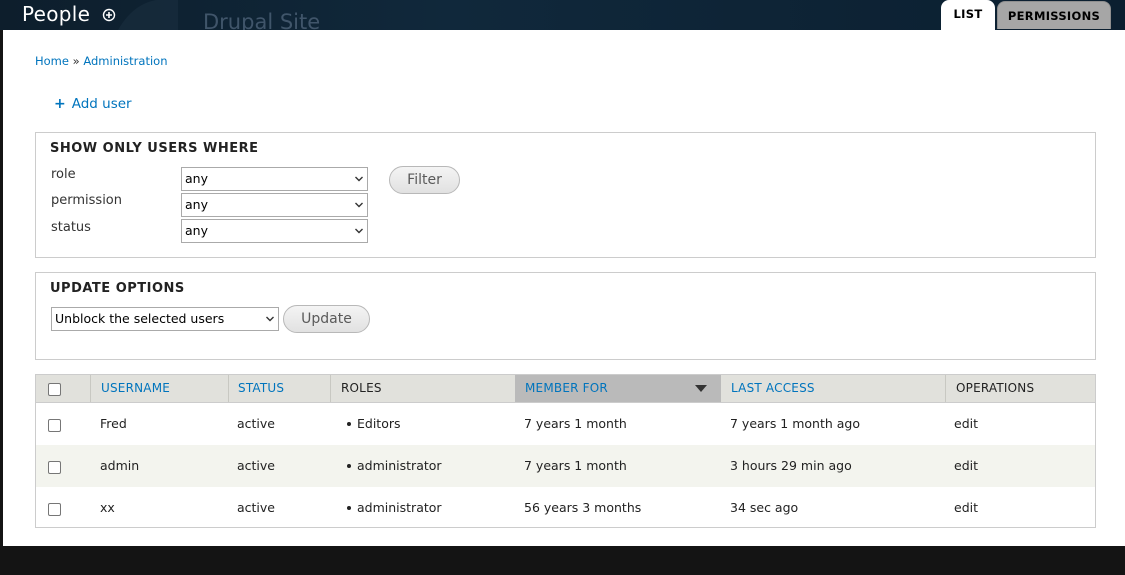 Image resolution: width=1125 pixels, height=575 pixels. Describe the element at coordinates (60, 104) in the screenshot. I see `plus-icon: +` at that location.